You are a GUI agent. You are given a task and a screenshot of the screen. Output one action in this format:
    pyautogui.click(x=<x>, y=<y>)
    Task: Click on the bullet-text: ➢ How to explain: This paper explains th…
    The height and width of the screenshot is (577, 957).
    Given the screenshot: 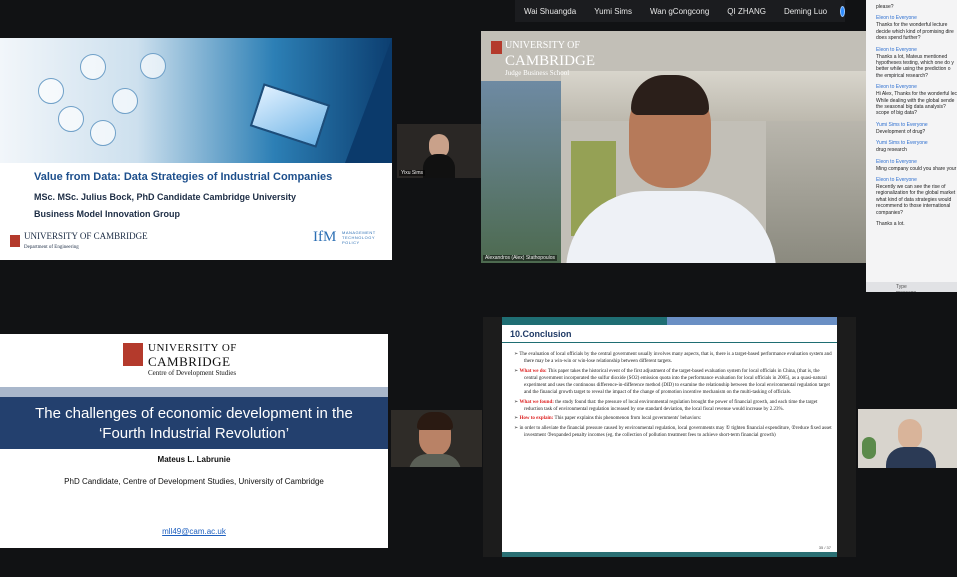 What is the action you would take?
    pyautogui.click(x=608, y=419)
    